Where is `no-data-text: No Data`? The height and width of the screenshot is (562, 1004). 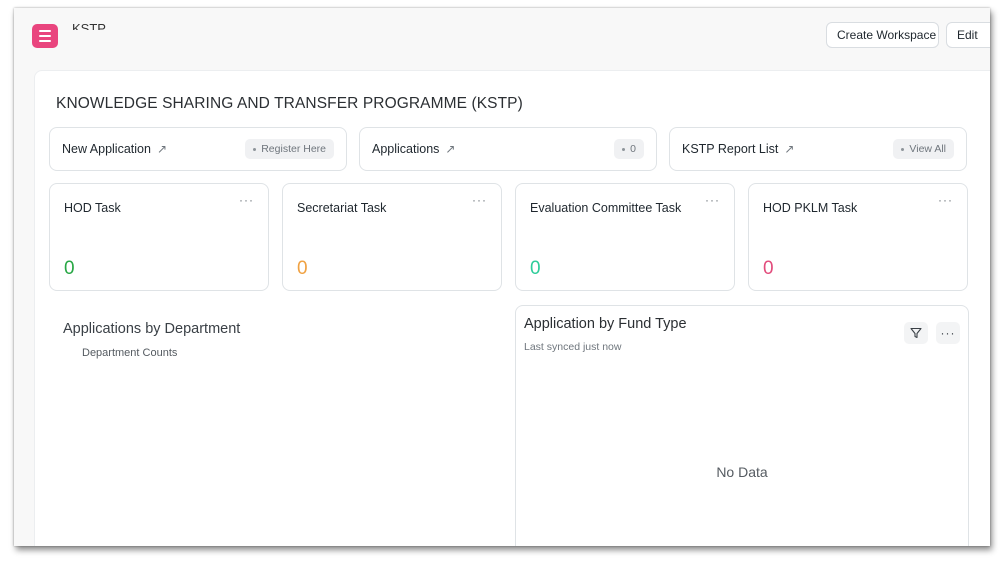
no-data-text: No Data is located at coordinates (742, 472).